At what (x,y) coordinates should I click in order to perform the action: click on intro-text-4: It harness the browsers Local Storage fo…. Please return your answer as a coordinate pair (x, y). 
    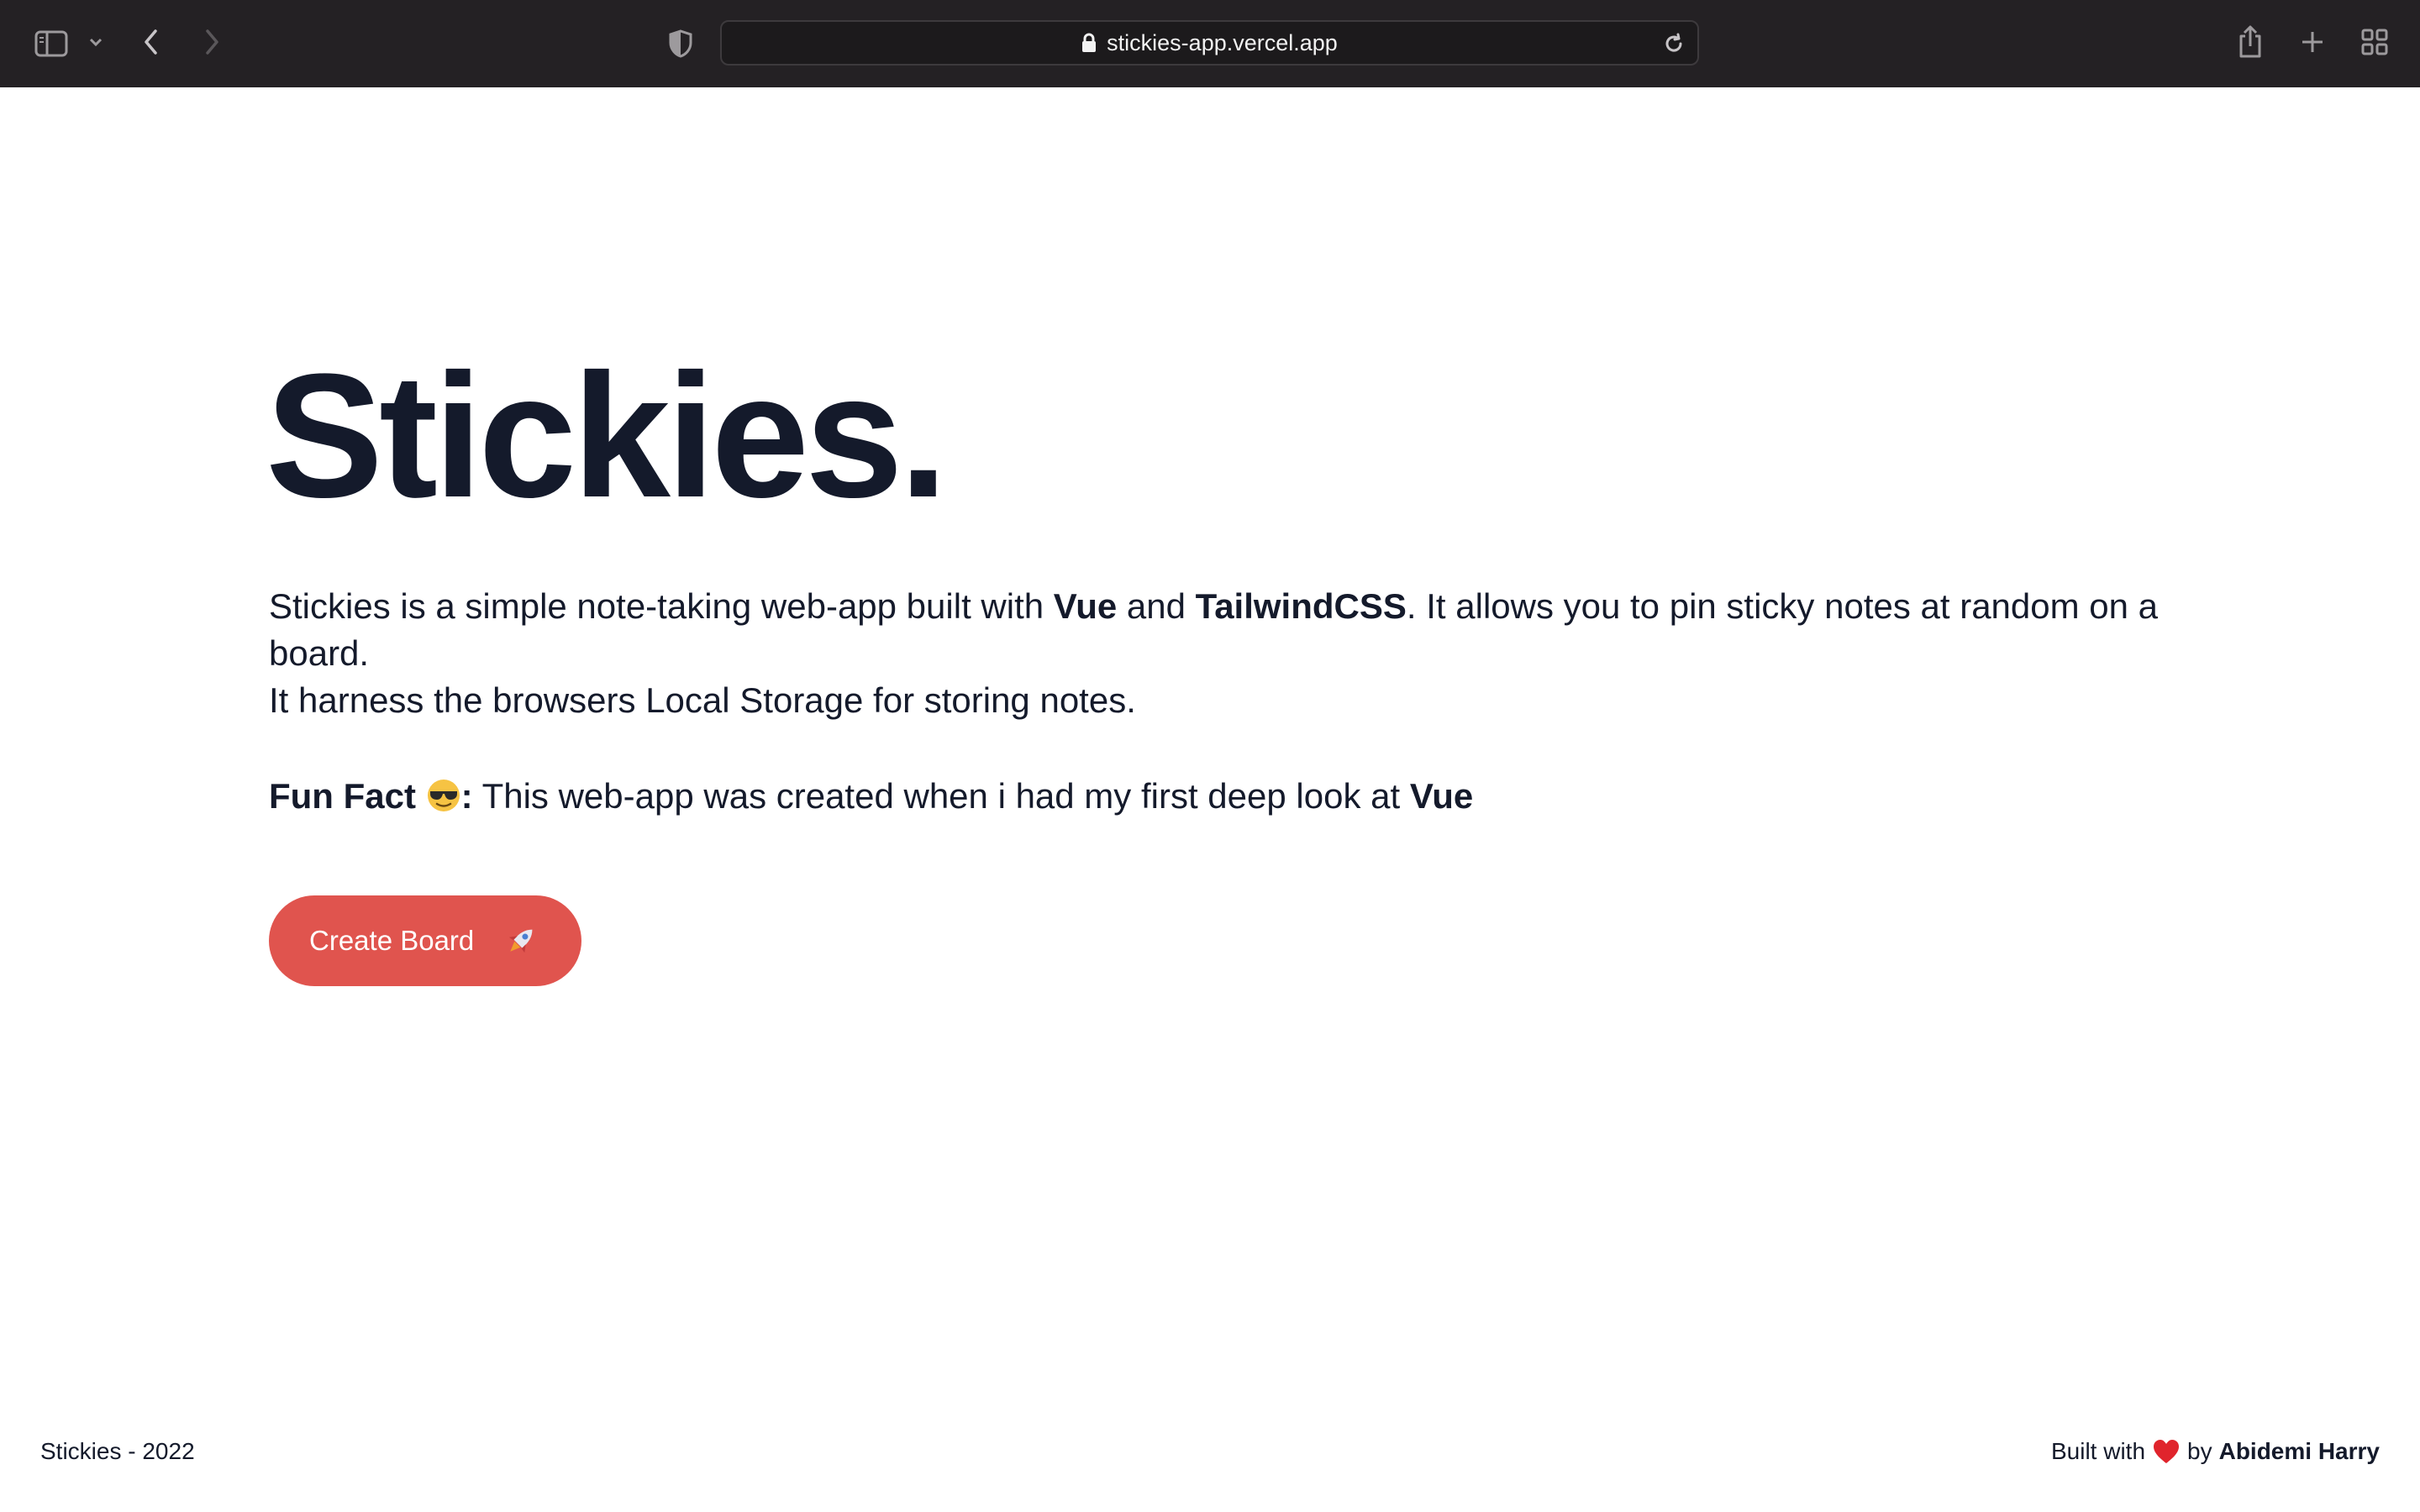
    Looking at the image, I should click on (703, 700).